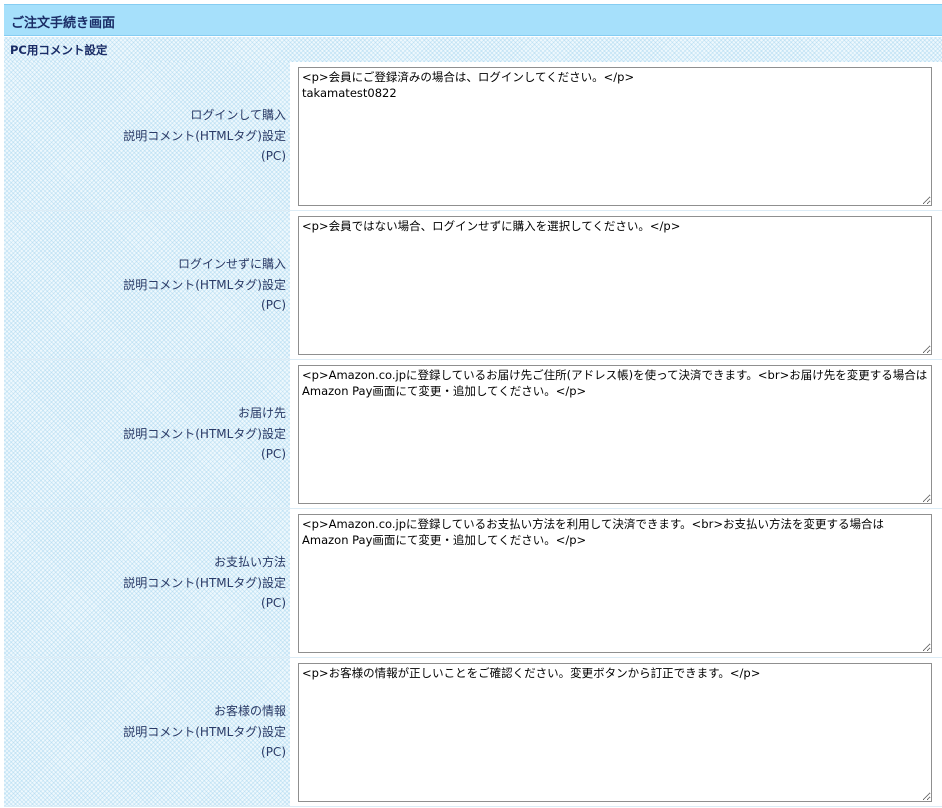 The height and width of the screenshot is (808, 942). What do you see at coordinates (231, 264) in the screenshot?
I see `setting-label-title: ログインせずに購入` at bounding box center [231, 264].